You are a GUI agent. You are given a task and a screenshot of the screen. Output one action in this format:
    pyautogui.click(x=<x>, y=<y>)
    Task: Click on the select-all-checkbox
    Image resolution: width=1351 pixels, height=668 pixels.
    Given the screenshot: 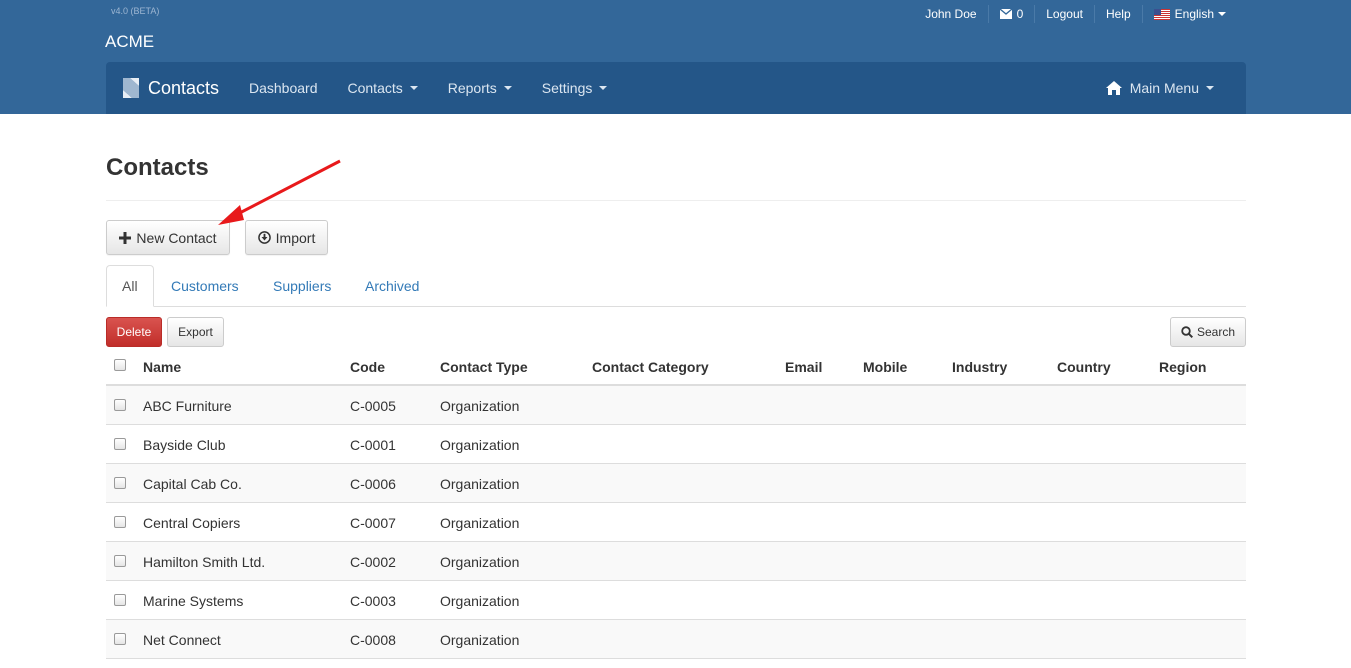 What is the action you would take?
    pyautogui.click(x=120, y=365)
    